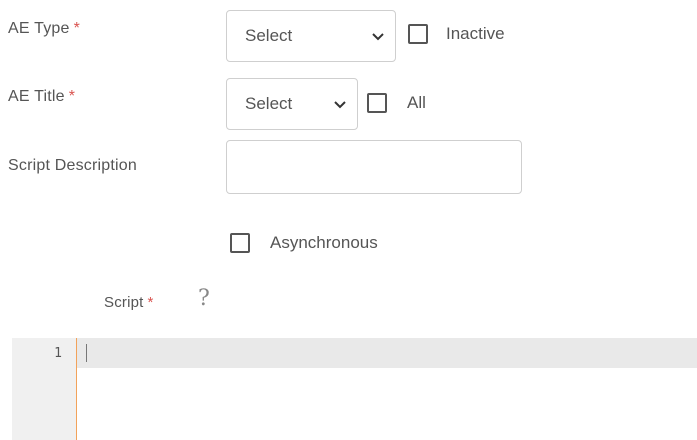  Describe the element at coordinates (72, 165) in the screenshot. I see `script-description-label: Script Description` at that location.